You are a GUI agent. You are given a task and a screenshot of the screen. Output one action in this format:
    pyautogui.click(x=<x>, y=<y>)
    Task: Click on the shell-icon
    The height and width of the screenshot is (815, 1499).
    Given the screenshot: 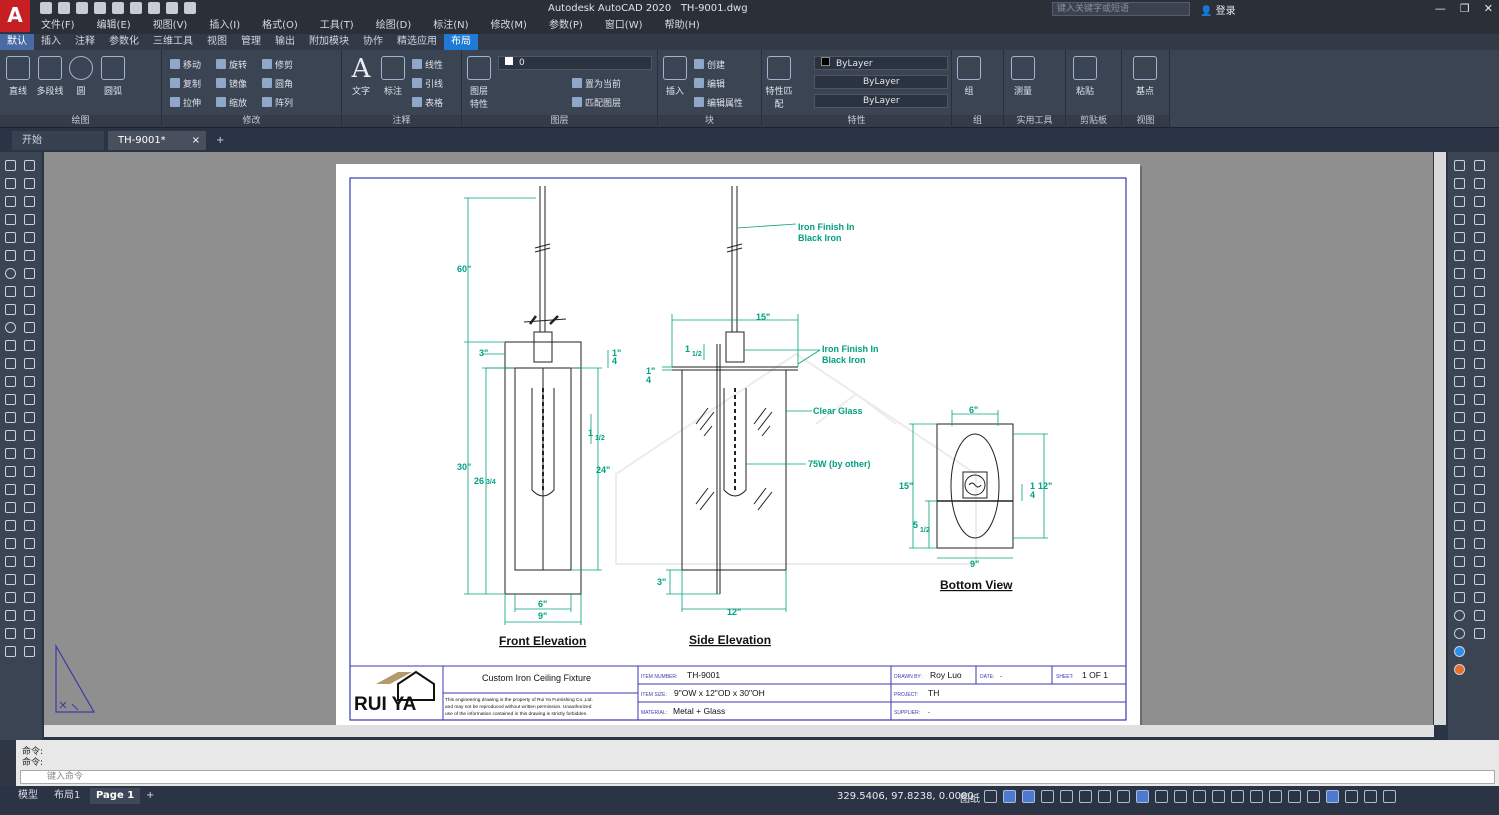 What is the action you would take?
    pyautogui.click(x=1459, y=381)
    